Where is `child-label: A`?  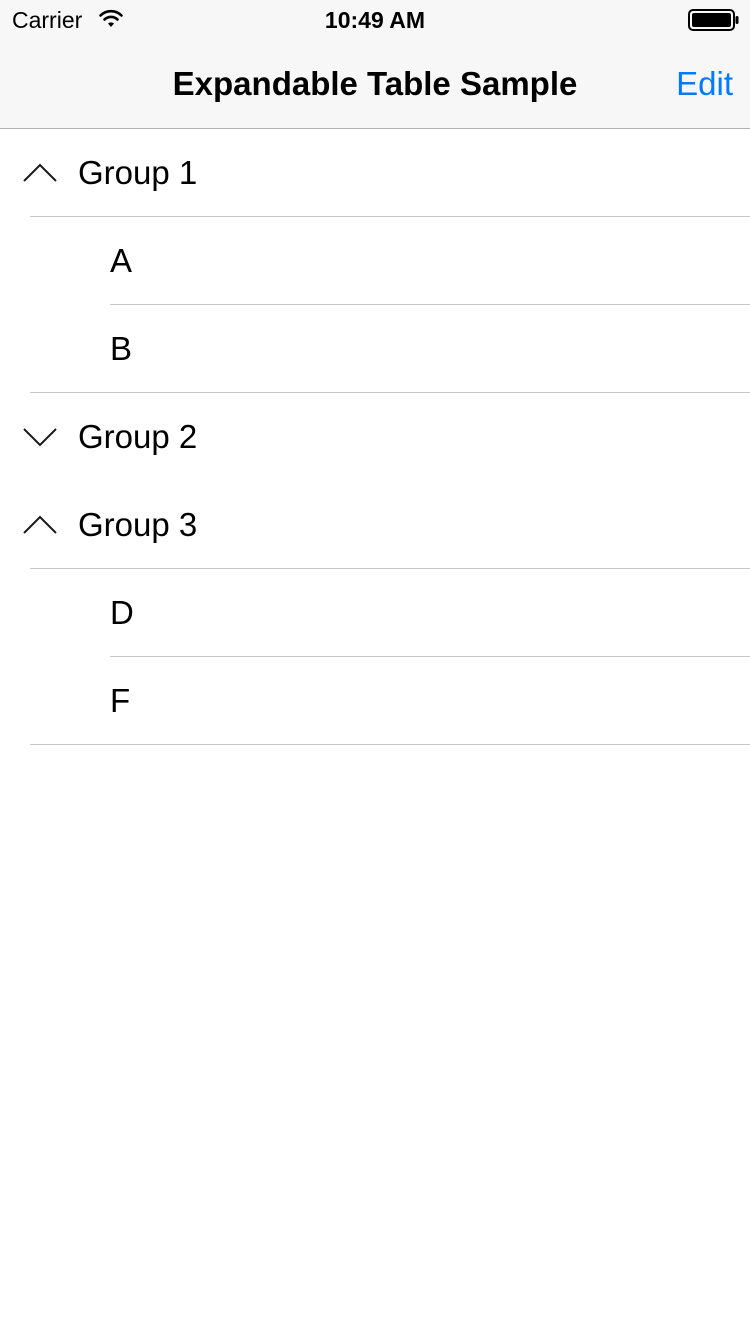 child-label: A is located at coordinates (121, 260).